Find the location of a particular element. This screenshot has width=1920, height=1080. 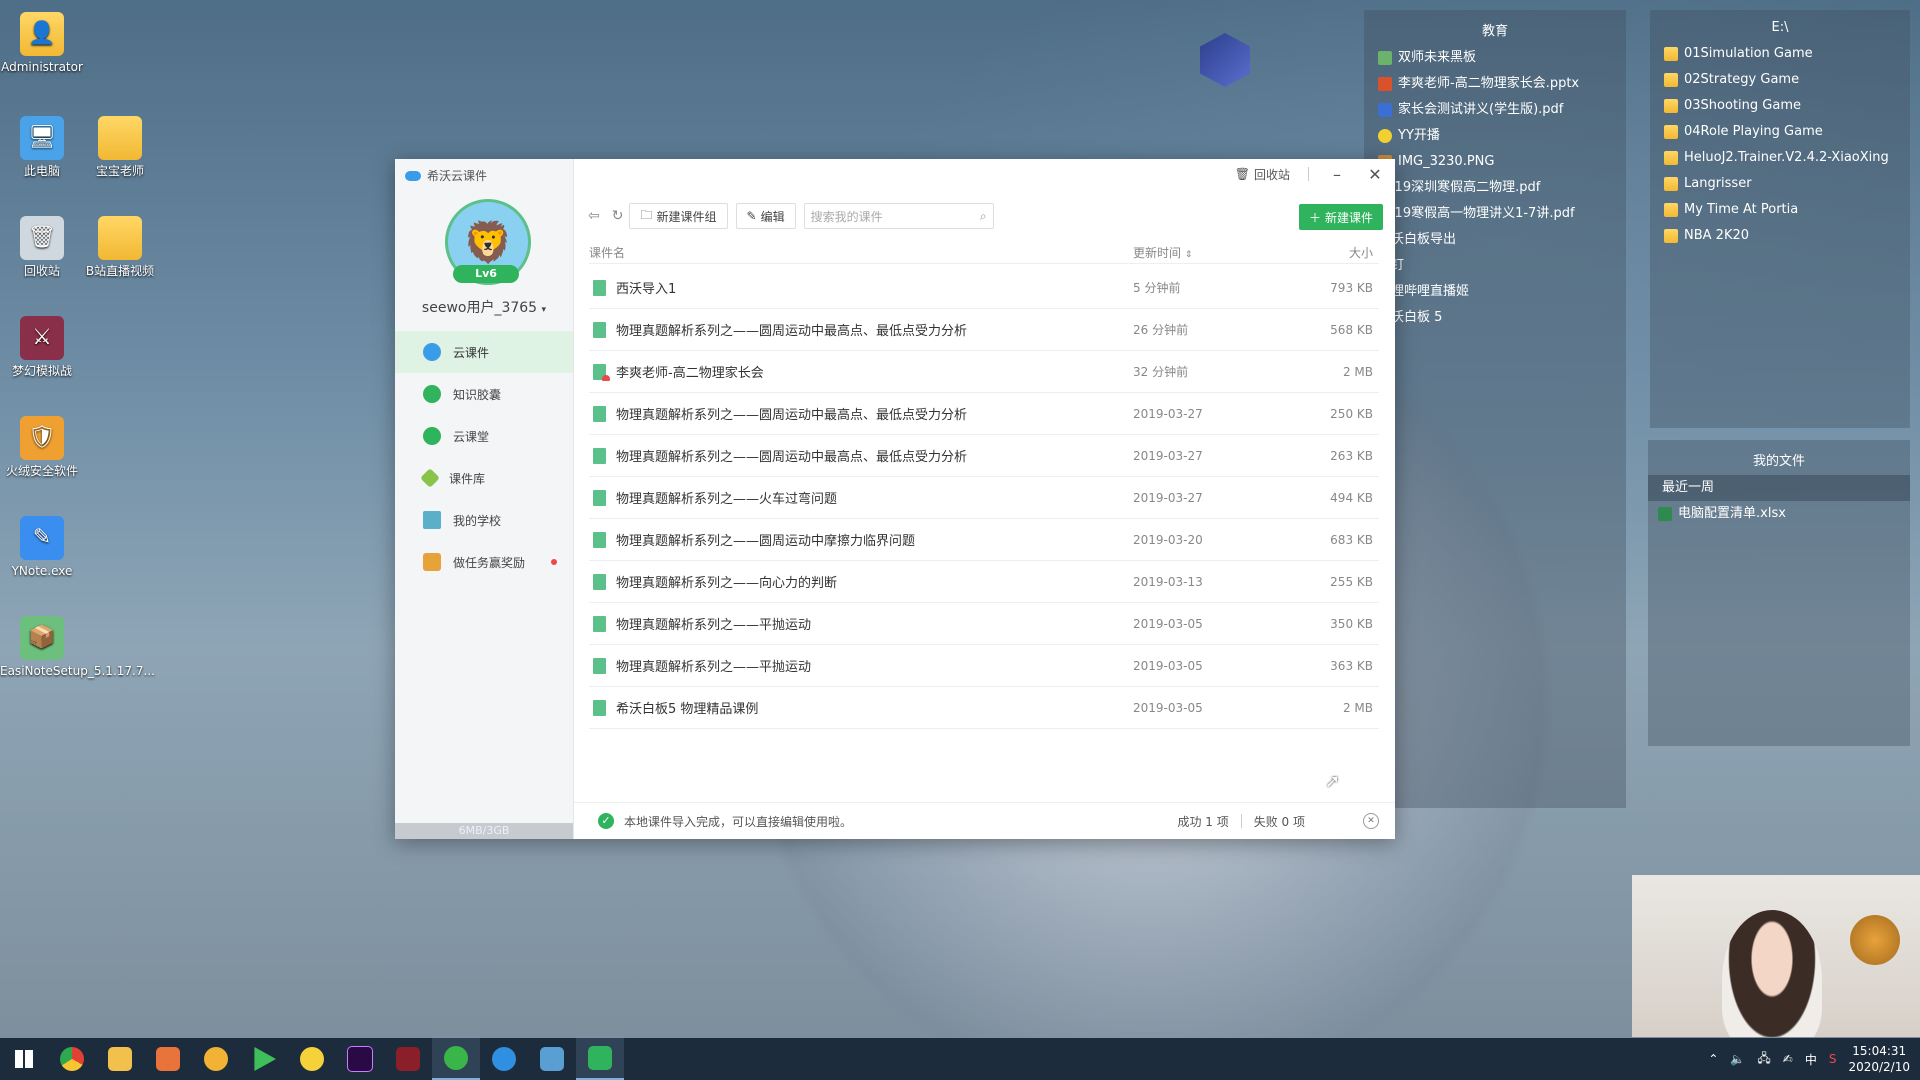

fence-item: HeluoJ2.Trainer.V2.4.2-XiaoXing is located at coordinates (1780, 158).